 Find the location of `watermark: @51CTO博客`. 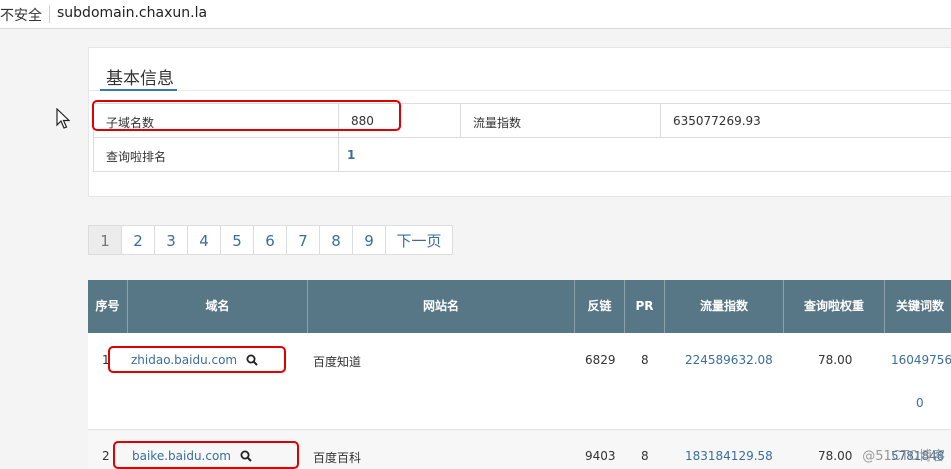

watermark: @51CTO博客 is located at coordinates (903, 456).